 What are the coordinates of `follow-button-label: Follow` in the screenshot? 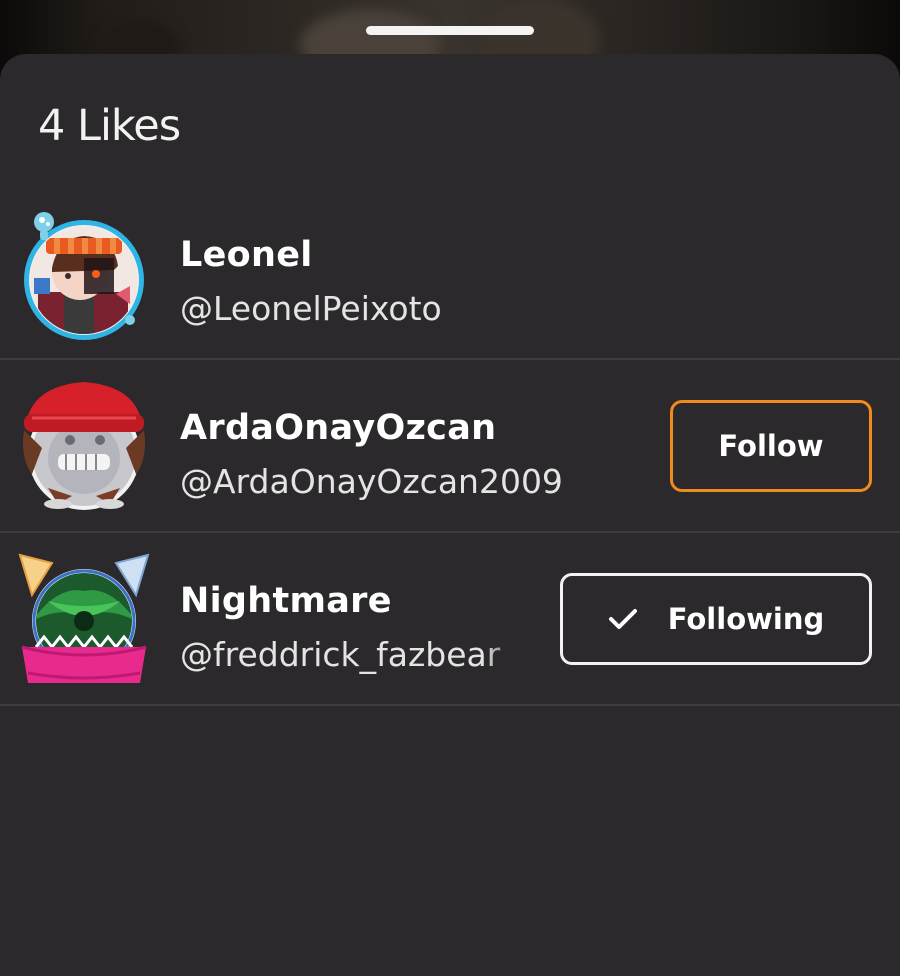 It's located at (771, 446).